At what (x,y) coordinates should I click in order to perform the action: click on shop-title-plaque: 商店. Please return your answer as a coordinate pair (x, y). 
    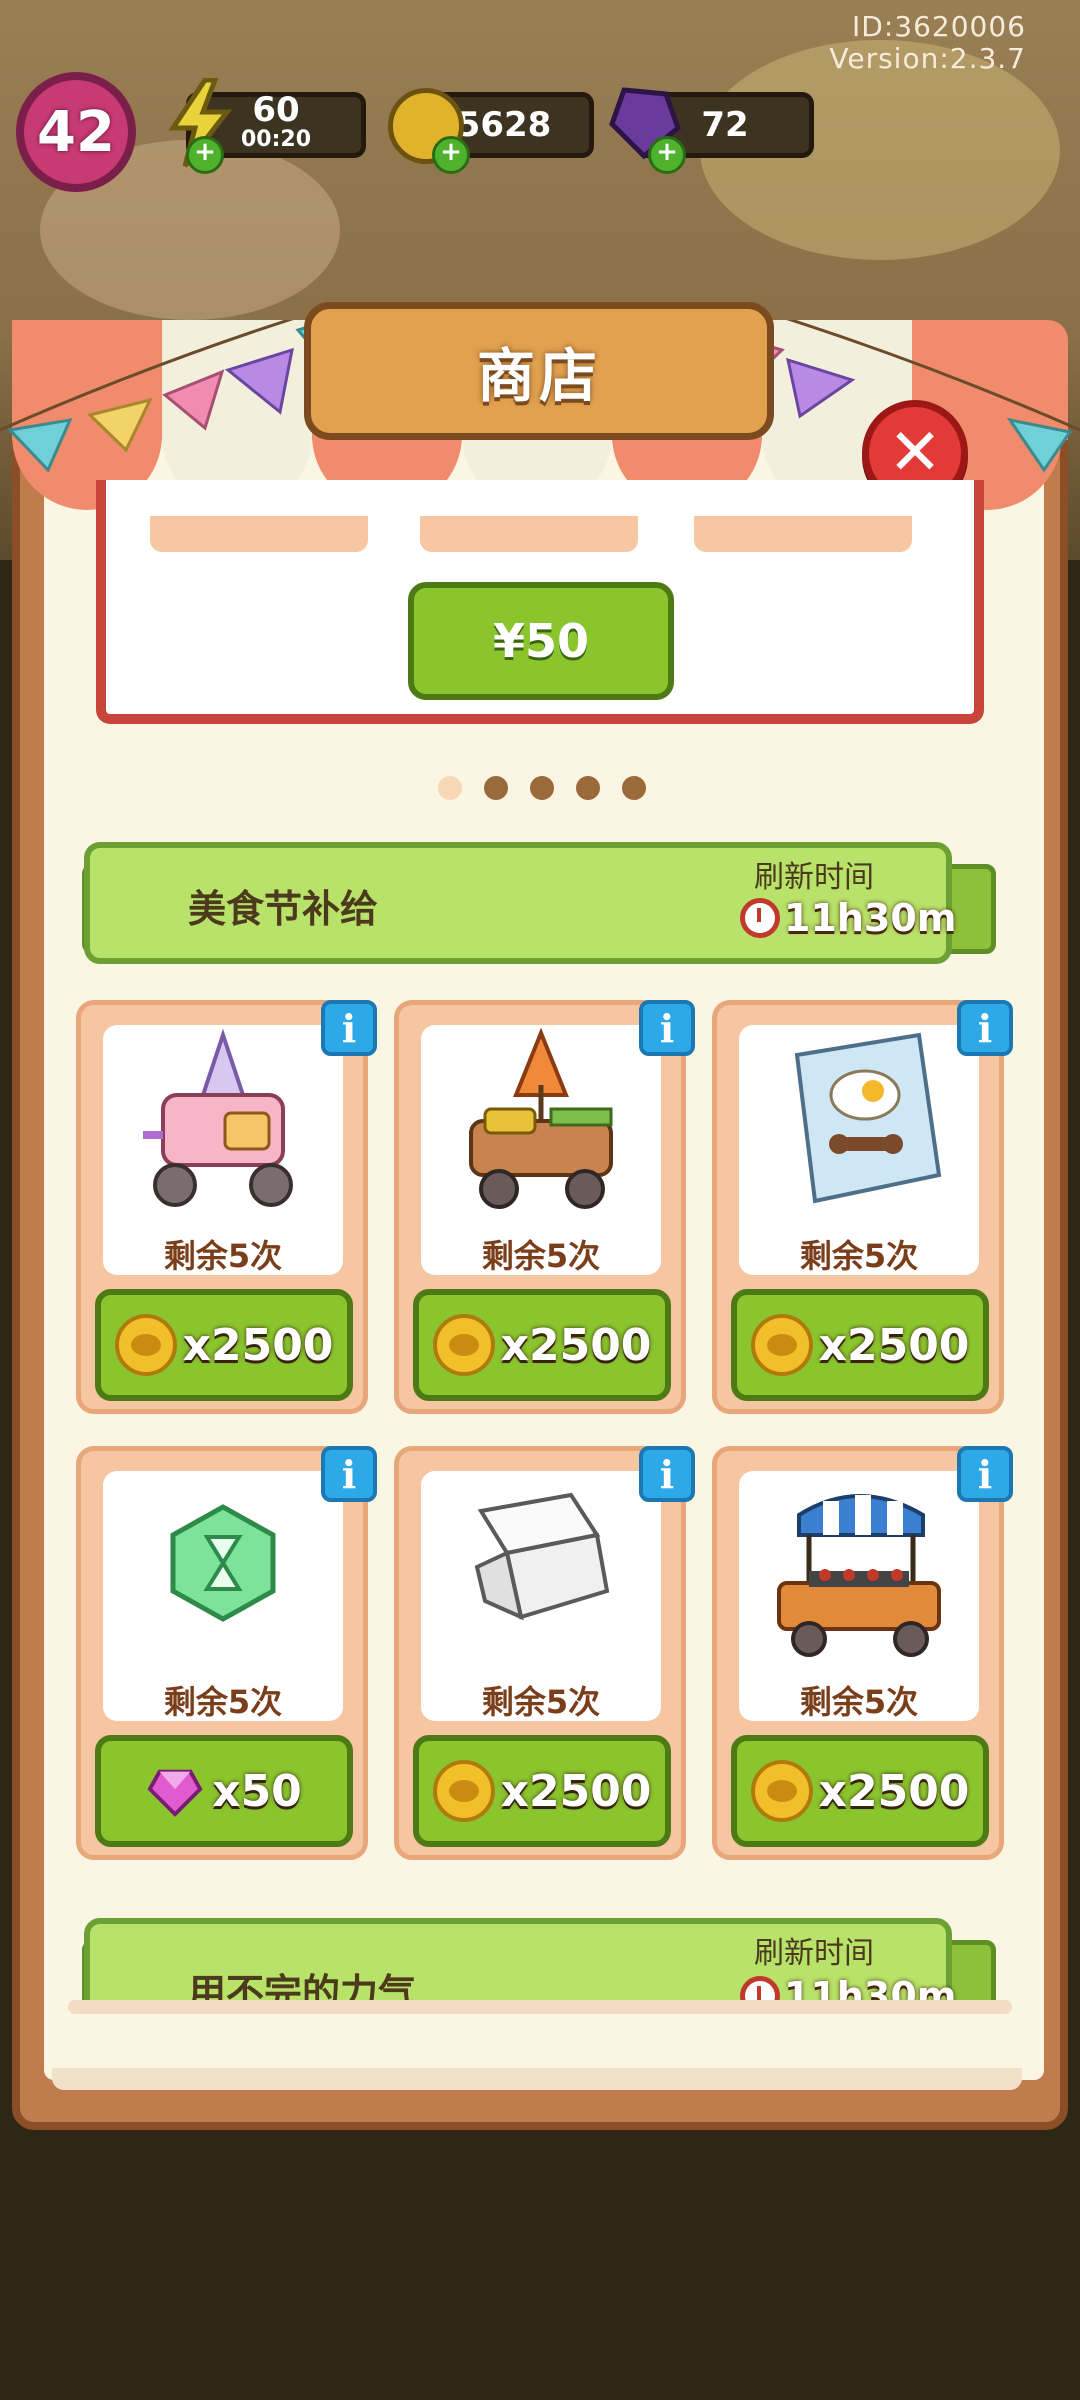
    Looking at the image, I should click on (539, 371).